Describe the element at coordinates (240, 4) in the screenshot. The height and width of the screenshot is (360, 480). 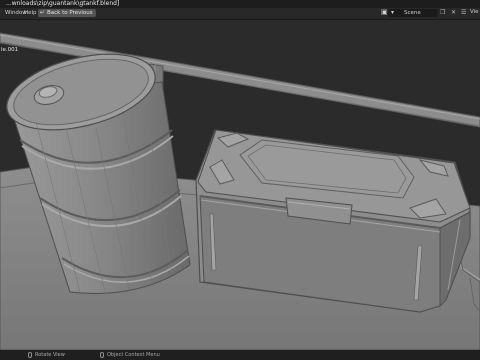
I see `title-bar: ...wnloads\zip\guantank\gtankf.blend]` at that location.